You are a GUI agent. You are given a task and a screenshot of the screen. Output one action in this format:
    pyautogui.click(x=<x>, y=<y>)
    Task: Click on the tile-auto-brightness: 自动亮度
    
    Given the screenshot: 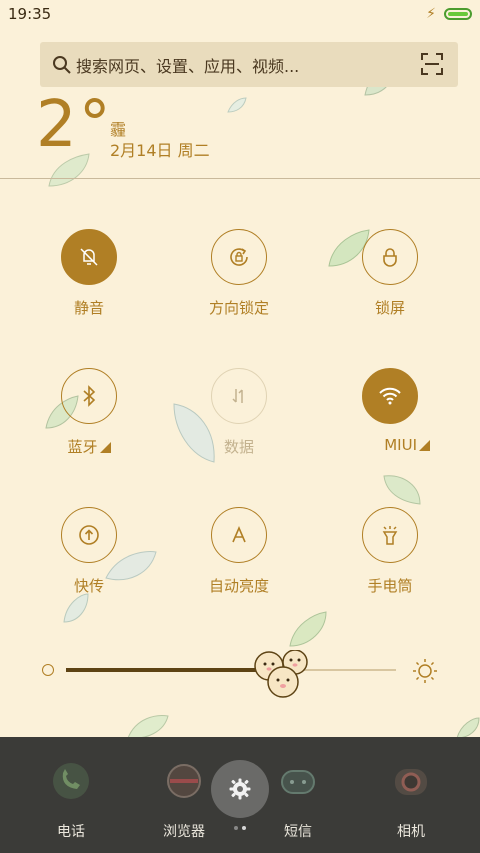 What is the action you would take?
    pyautogui.click(x=239, y=551)
    